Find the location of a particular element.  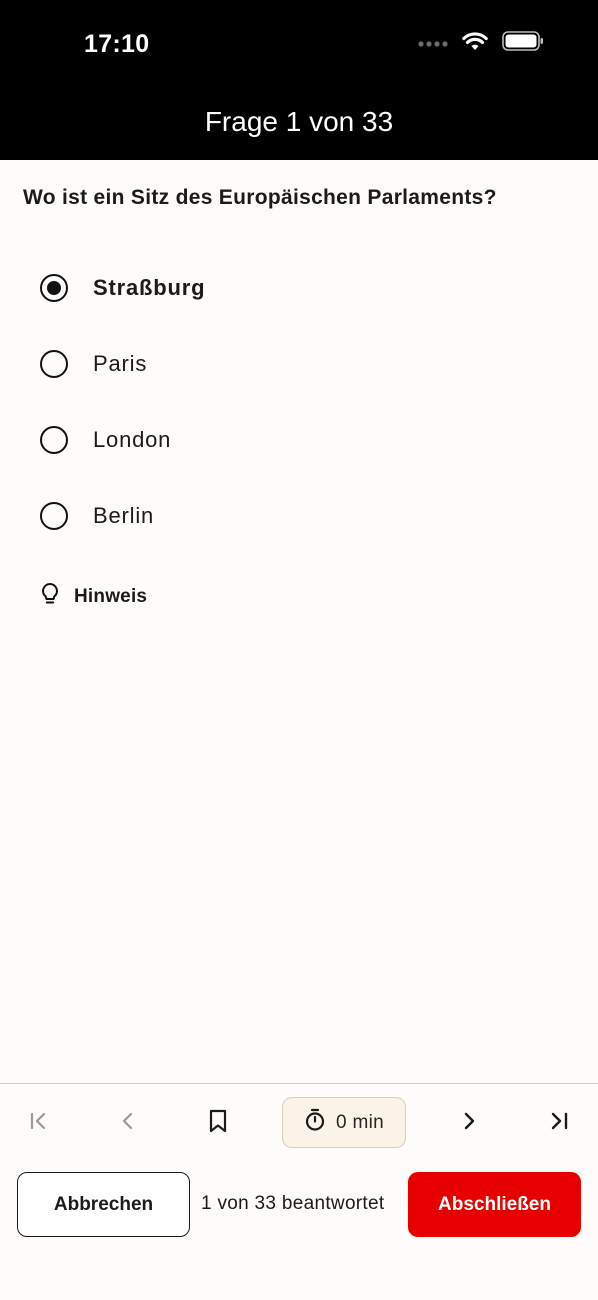

question-navigation: 0 min is located at coordinates (299, 1123).